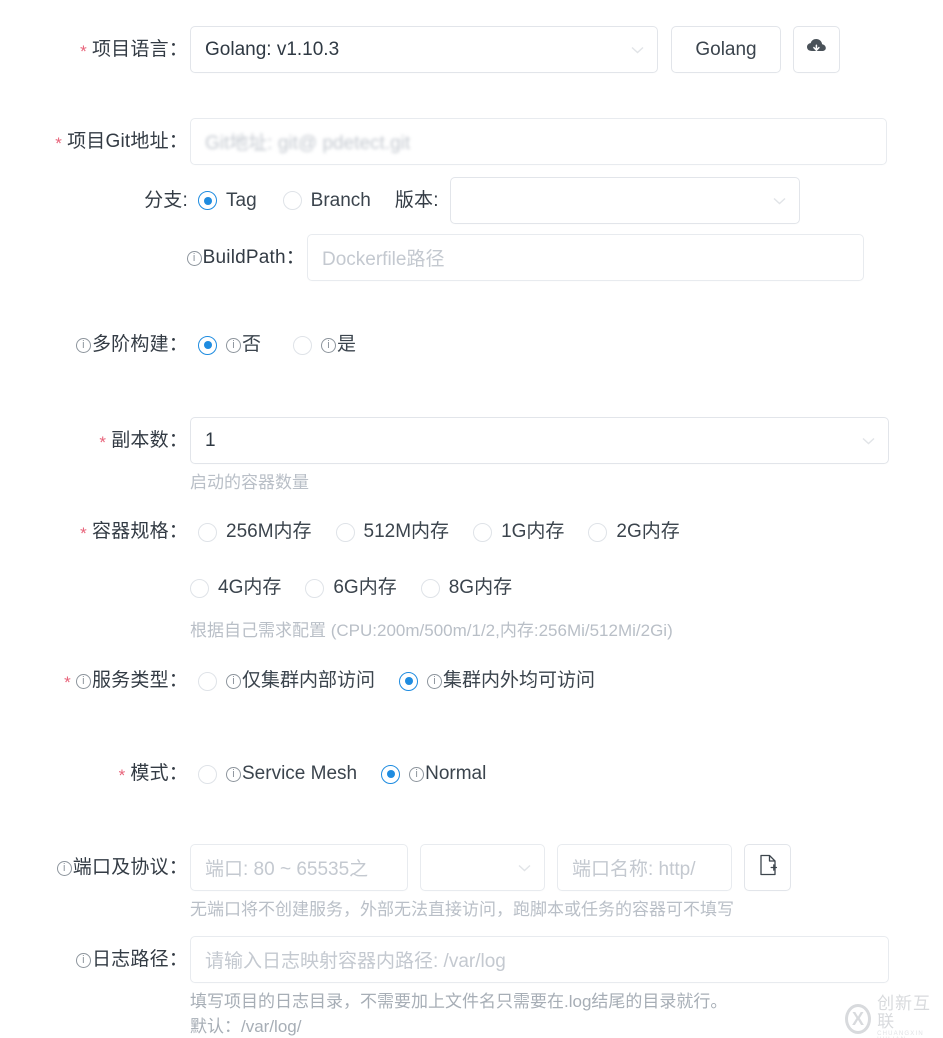 This screenshot has width=943, height=1038. I want to click on form-row-container-spec: * 容器规格： 256M内存 512M内存 1G内存 2G内存, so click(490, 532).